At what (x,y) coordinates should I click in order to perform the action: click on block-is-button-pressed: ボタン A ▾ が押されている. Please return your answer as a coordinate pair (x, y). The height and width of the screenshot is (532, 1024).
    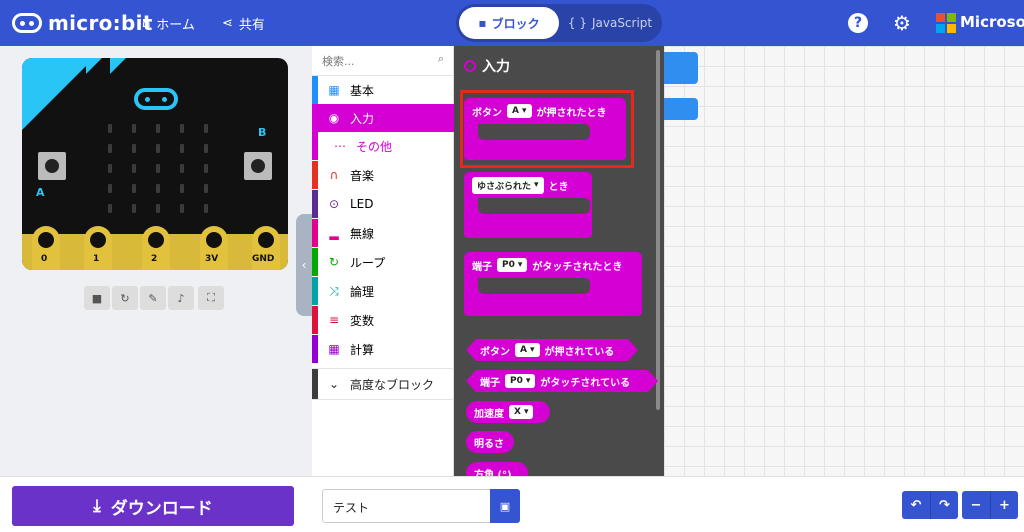
    Looking at the image, I should click on (552, 350).